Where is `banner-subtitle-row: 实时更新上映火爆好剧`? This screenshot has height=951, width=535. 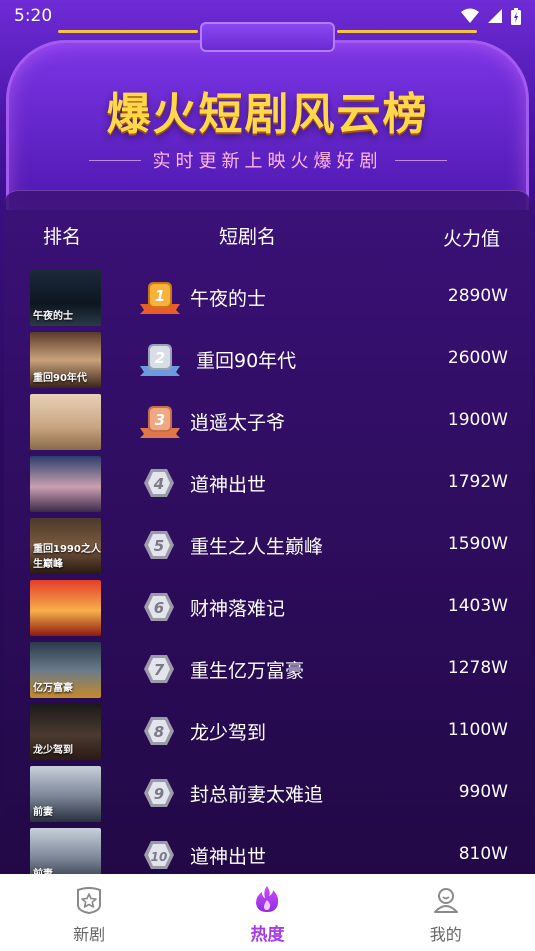 banner-subtitle-row: 实时更新上映火爆好剧 is located at coordinates (267, 160).